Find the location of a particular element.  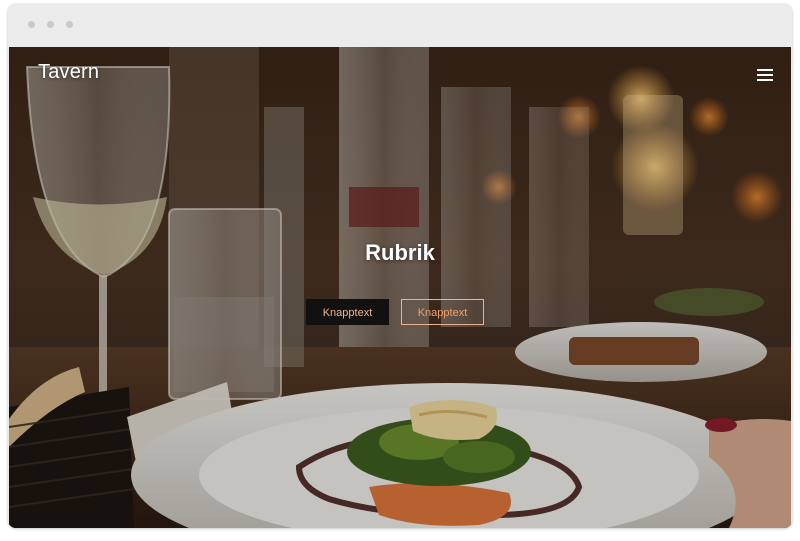

hamburger-menu-icon is located at coordinates (765, 75).